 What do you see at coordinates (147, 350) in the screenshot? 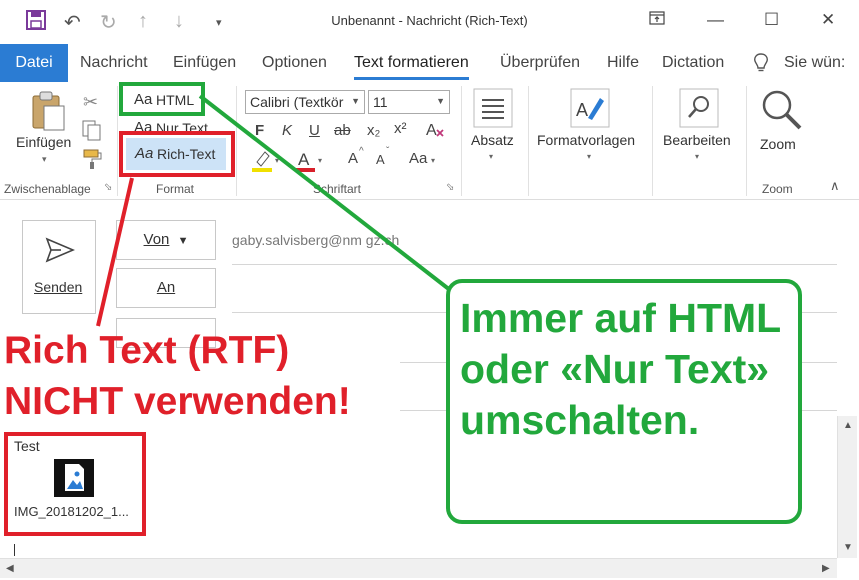
I see `warning-text-line1: Rich Text (RTF)` at bounding box center [147, 350].